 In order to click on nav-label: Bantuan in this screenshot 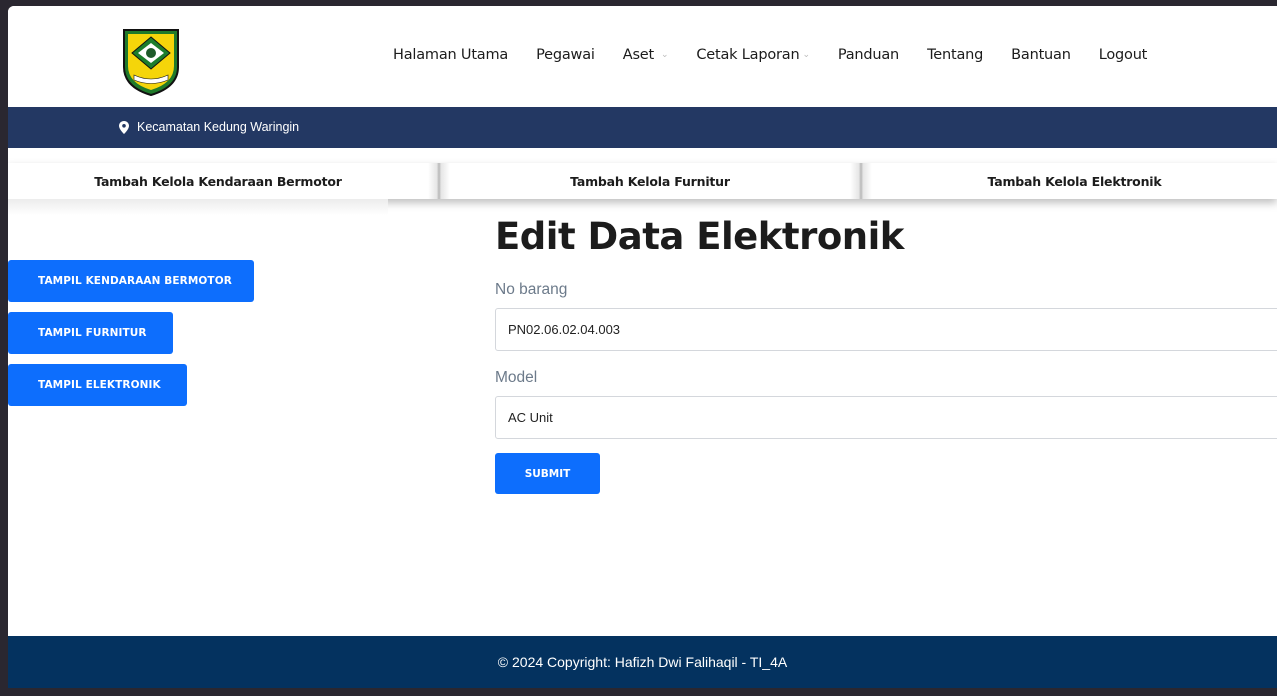, I will do `click(1041, 55)`.